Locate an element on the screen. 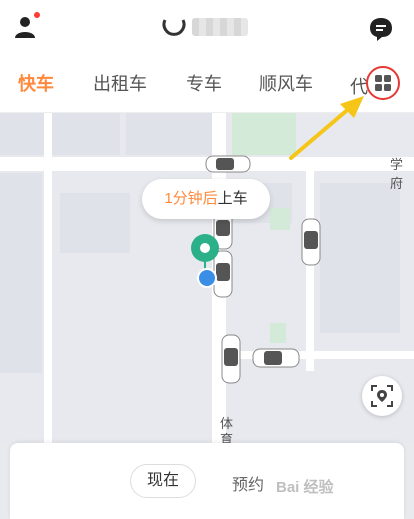 The image size is (414, 519). now-button: 现在 is located at coordinates (163, 481).